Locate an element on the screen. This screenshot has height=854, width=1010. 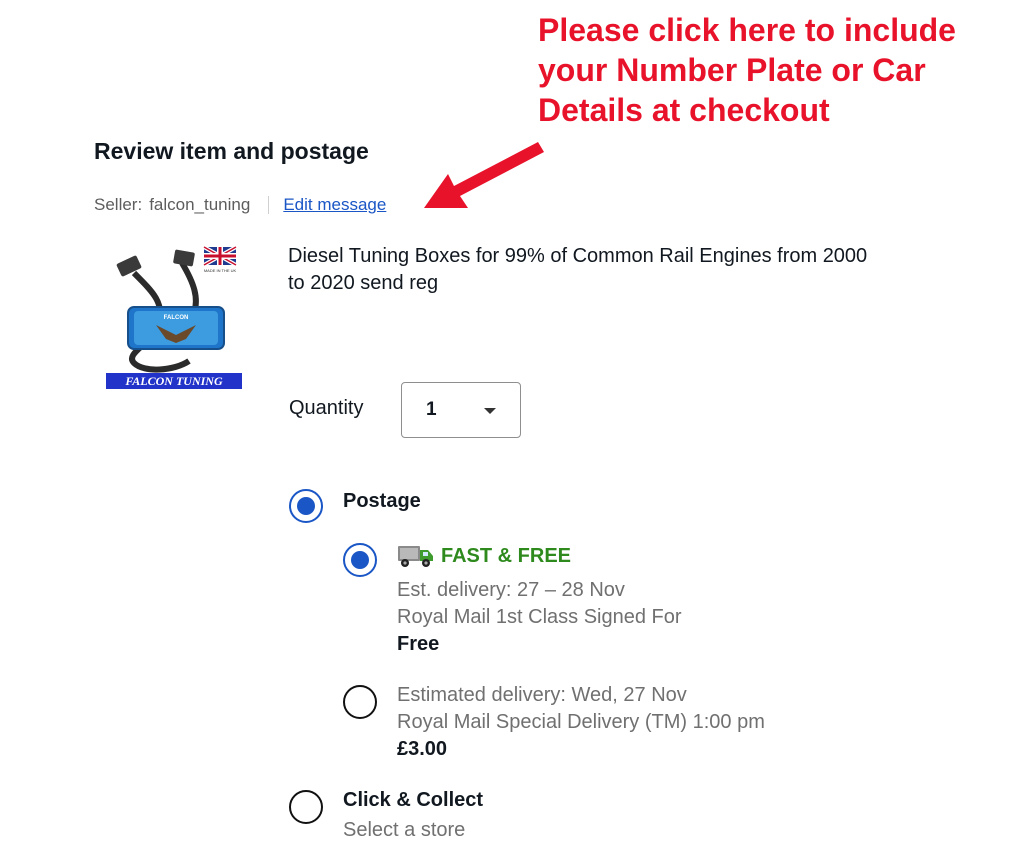
fast-free-badge: FAST & FREE is located at coordinates (484, 556).